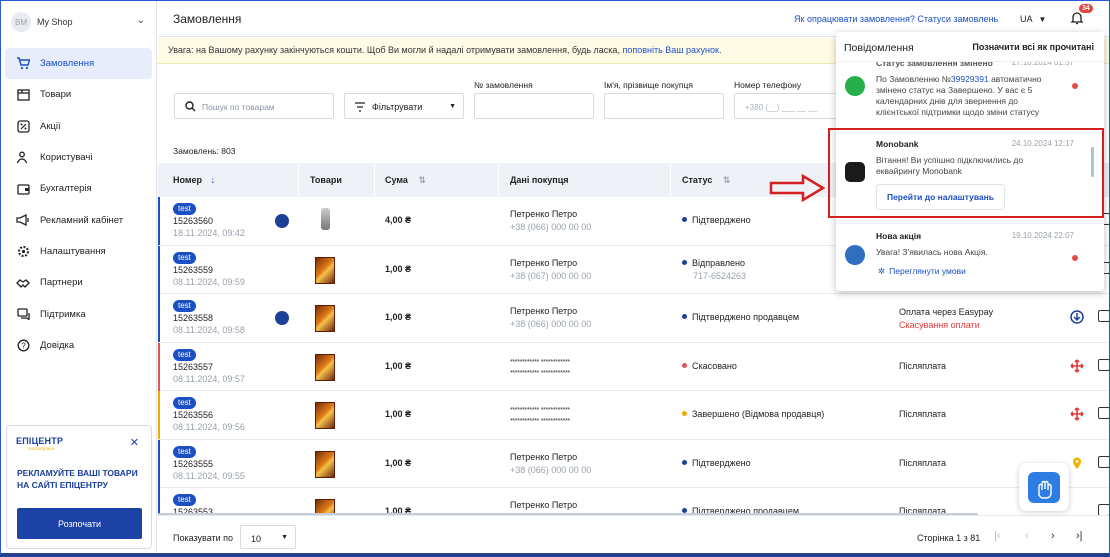  What do you see at coordinates (78, 282) in the screenshot?
I see `sidebar-item-partners: Партнери` at bounding box center [78, 282].